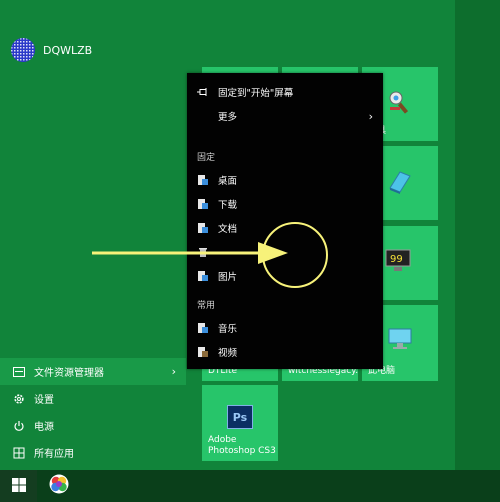 The width and height of the screenshot is (500, 502). I want to click on apps-icon, so click(19, 453).